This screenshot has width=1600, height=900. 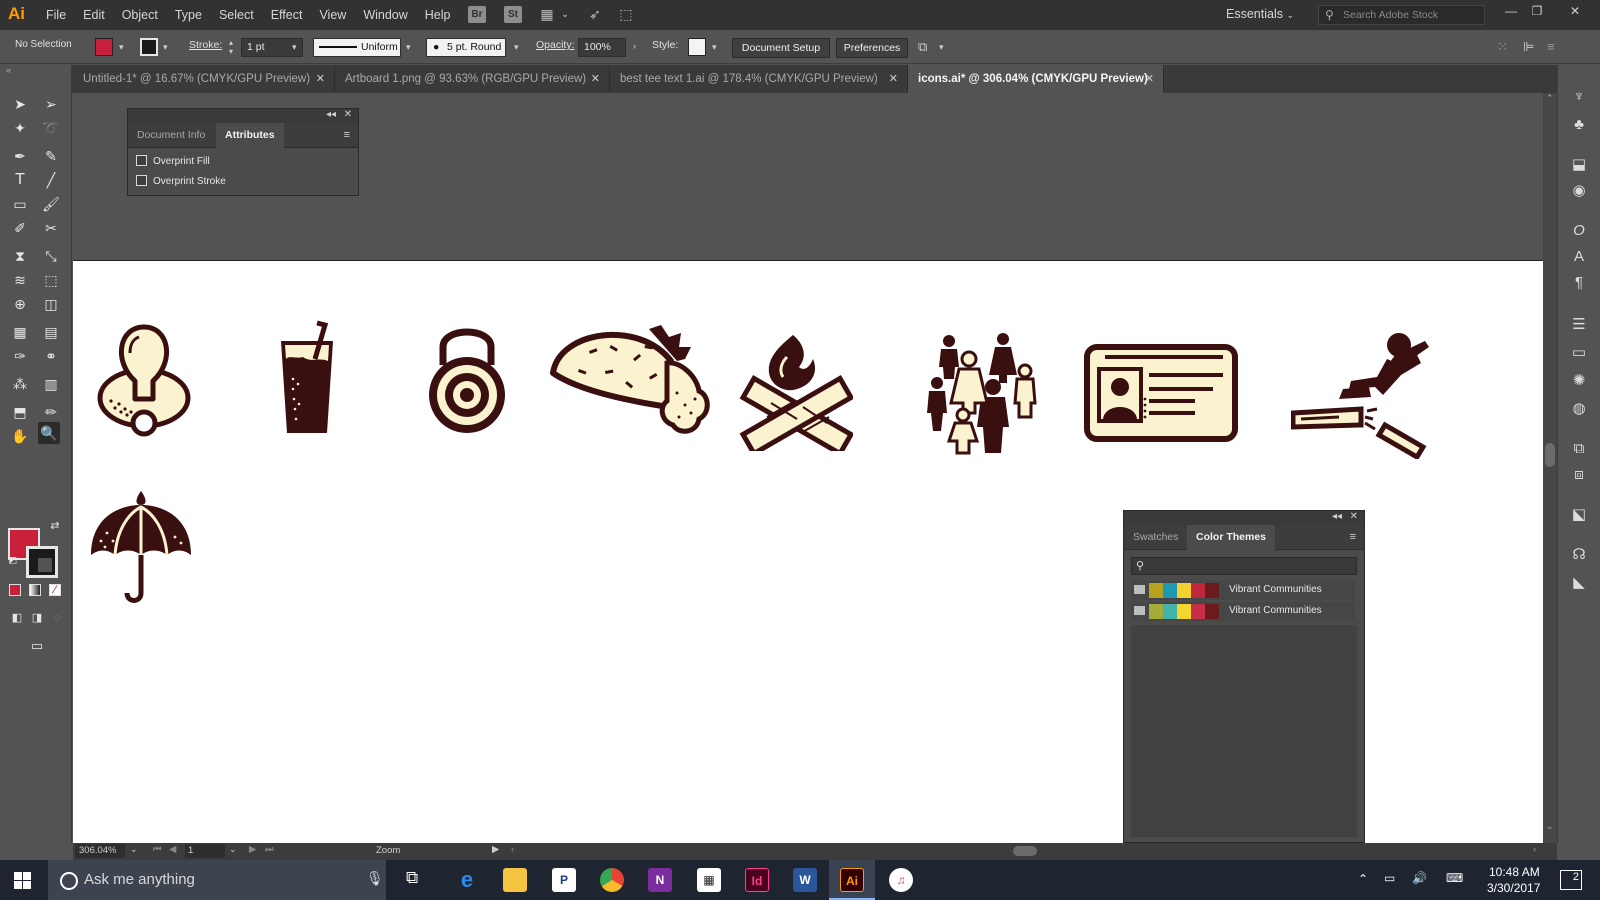 What do you see at coordinates (632, 381) in the screenshot?
I see `taco-icon` at bounding box center [632, 381].